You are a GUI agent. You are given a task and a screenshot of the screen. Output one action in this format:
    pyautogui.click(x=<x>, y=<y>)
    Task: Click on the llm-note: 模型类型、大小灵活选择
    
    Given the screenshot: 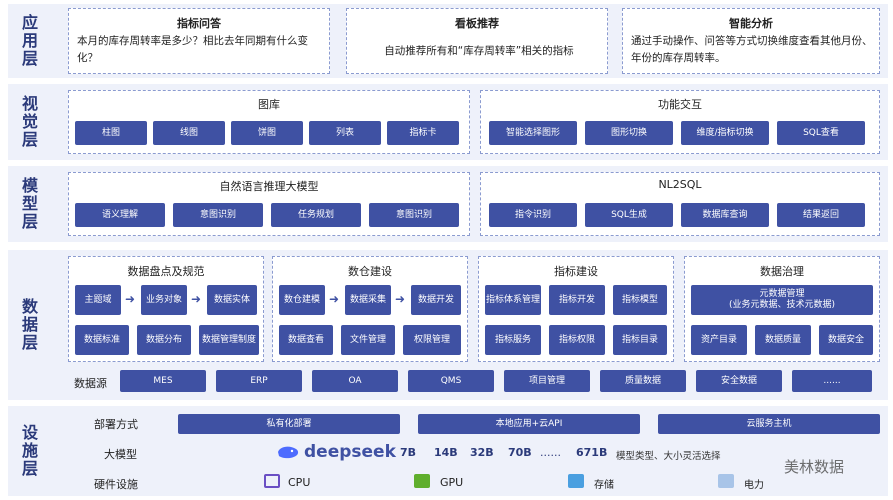 What is the action you would take?
    pyautogui.click(x=668, y=456)
    